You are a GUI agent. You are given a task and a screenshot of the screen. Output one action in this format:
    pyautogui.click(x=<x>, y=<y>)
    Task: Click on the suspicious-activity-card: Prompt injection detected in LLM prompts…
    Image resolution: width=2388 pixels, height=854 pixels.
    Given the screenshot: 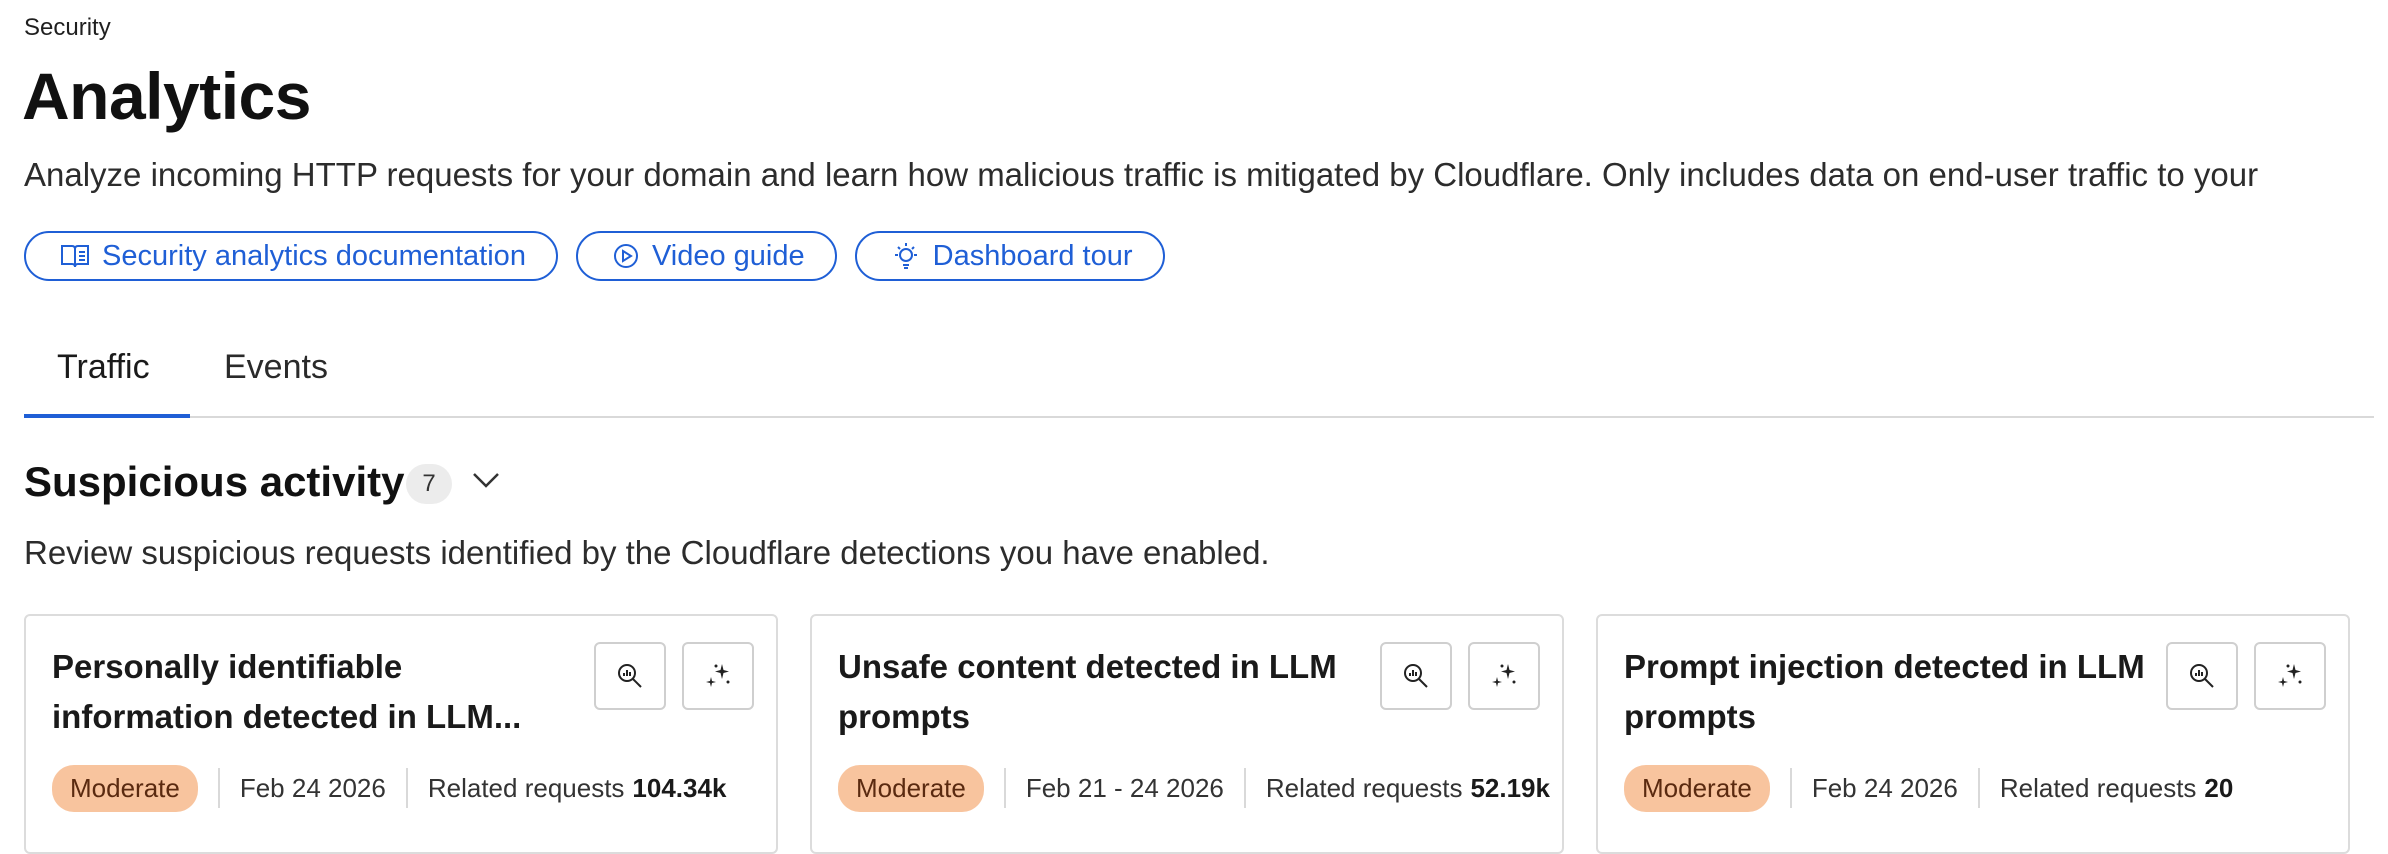 What is the action you would take?
    pyautogui.click(x=1973, y=734)
    